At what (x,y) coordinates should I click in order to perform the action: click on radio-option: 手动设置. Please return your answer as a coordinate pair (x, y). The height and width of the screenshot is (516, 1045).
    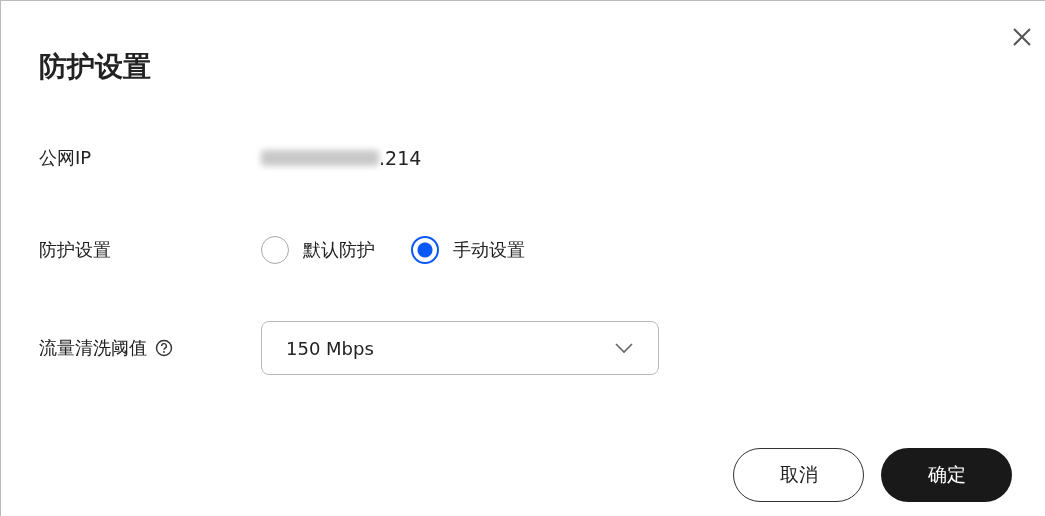
    Looking at the image, I should click on (468, 250).